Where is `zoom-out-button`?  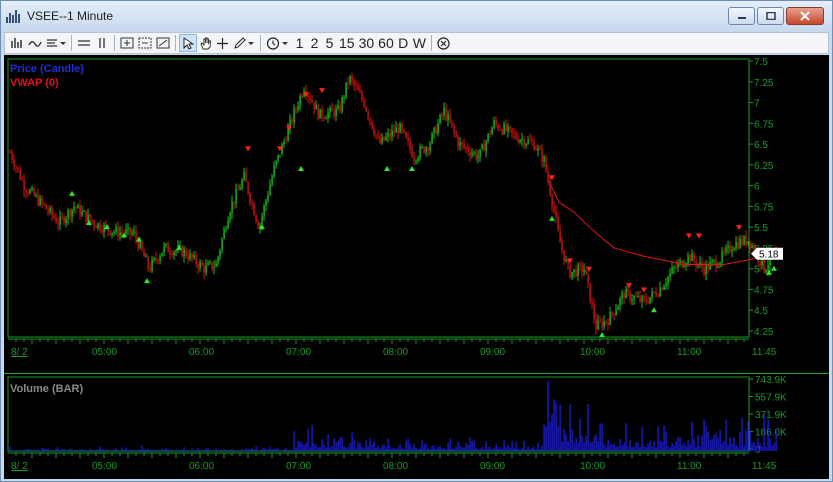
zoom-out-button is located at coordinates (145, 43).